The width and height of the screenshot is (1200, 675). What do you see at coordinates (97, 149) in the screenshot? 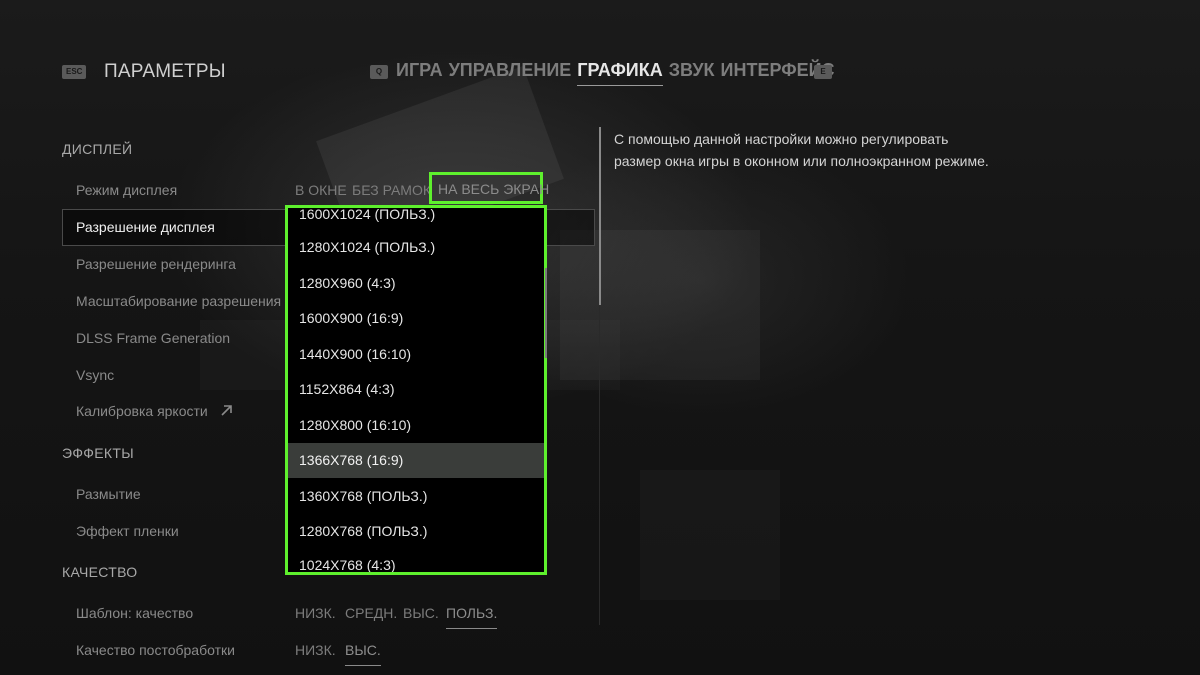
I see `section-display: ДИСПЛЕЙ` at bounding box center [97, 149].